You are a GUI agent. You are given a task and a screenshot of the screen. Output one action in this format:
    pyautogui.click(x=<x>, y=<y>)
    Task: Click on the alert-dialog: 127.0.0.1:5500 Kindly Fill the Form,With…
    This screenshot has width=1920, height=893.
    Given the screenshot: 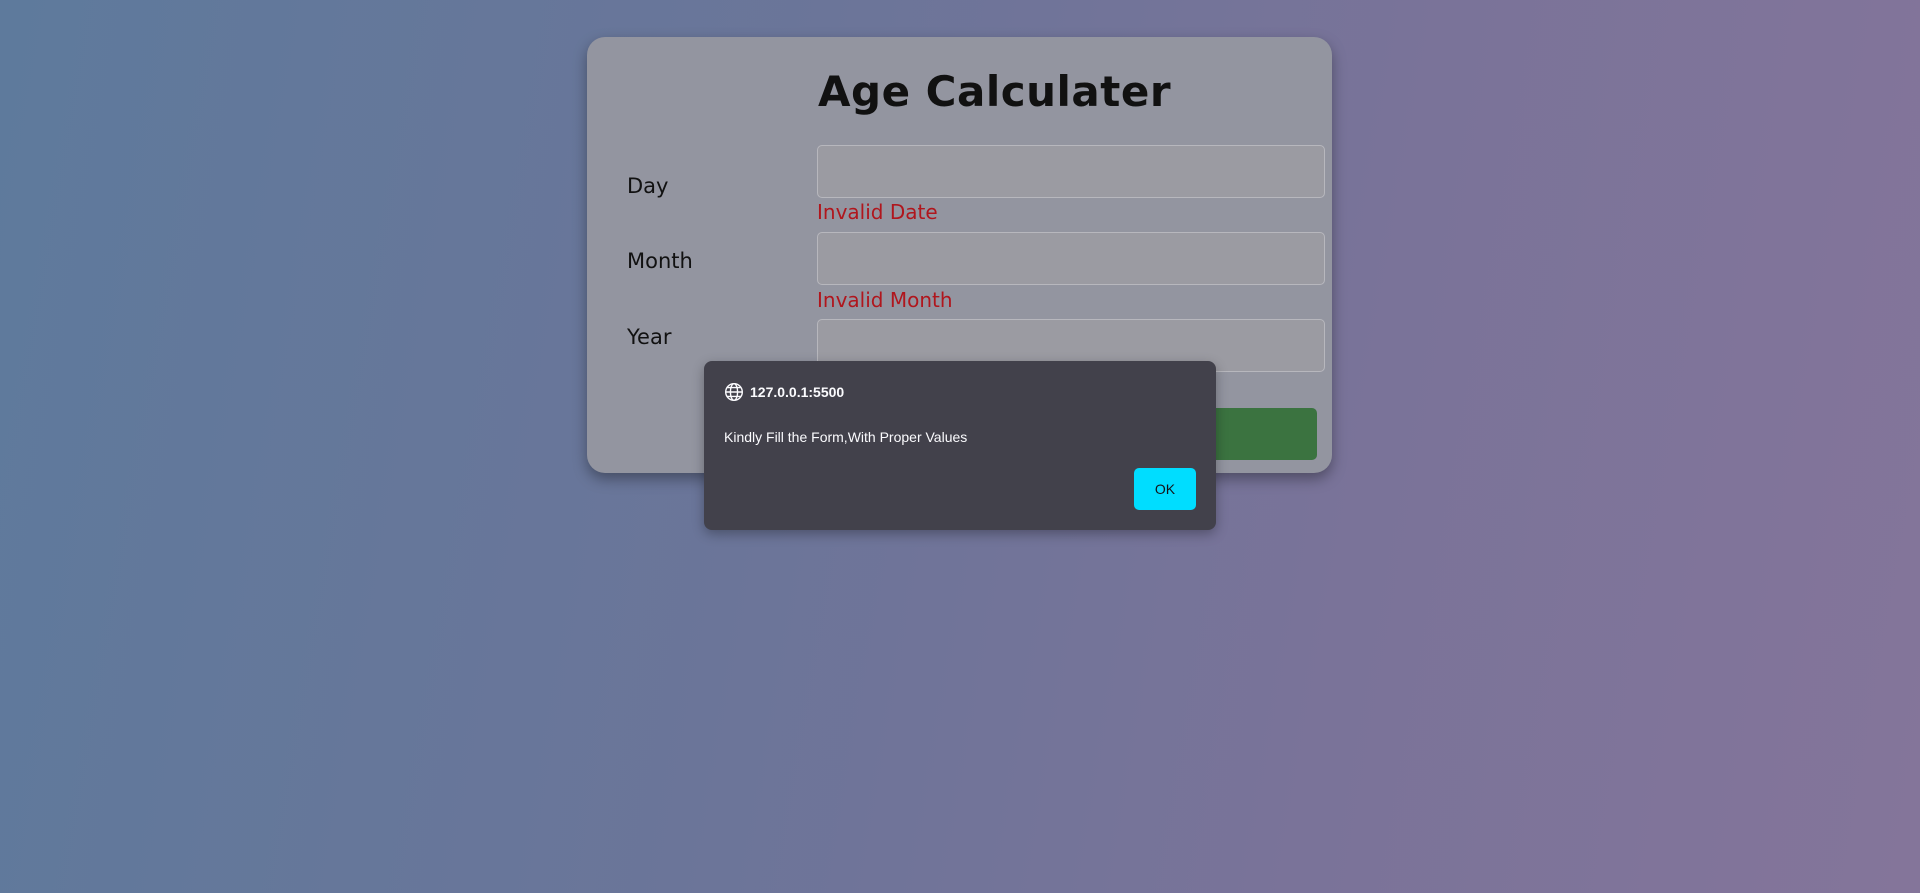 What is the action you would take?
    pyautogui.click(x=960, y=445)
    